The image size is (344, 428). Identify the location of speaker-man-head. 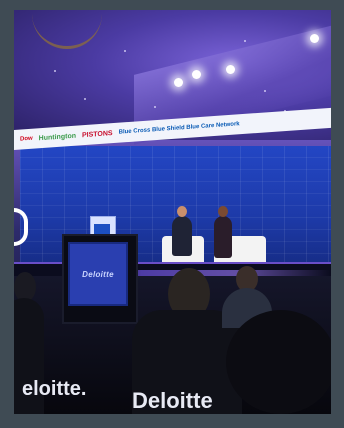
(182, 211).